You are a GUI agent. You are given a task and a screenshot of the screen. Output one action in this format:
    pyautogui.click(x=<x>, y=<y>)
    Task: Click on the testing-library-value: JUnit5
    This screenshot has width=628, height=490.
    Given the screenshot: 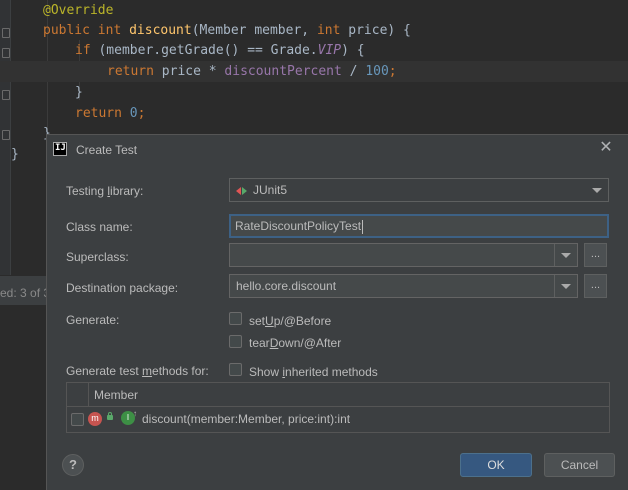 What is the action you would take?
    pyautogui.click(x=270, y=190)
    